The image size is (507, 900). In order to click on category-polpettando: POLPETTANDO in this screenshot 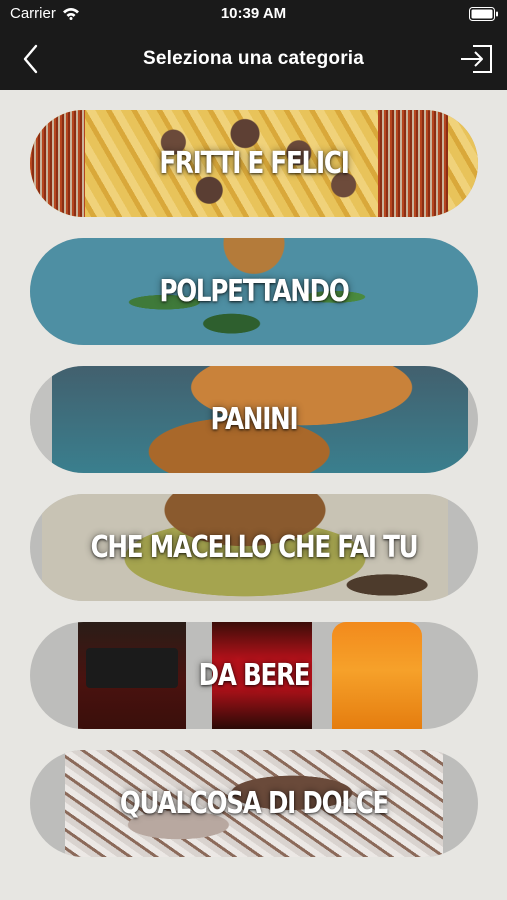, I will do `click(254, 291)`.